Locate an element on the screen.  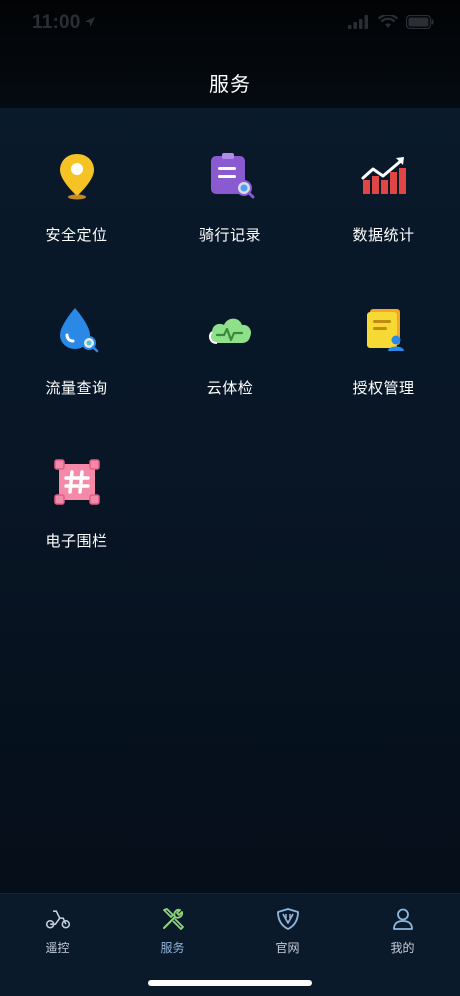
service-label: 云体检 is located at coordinates (230, 388).